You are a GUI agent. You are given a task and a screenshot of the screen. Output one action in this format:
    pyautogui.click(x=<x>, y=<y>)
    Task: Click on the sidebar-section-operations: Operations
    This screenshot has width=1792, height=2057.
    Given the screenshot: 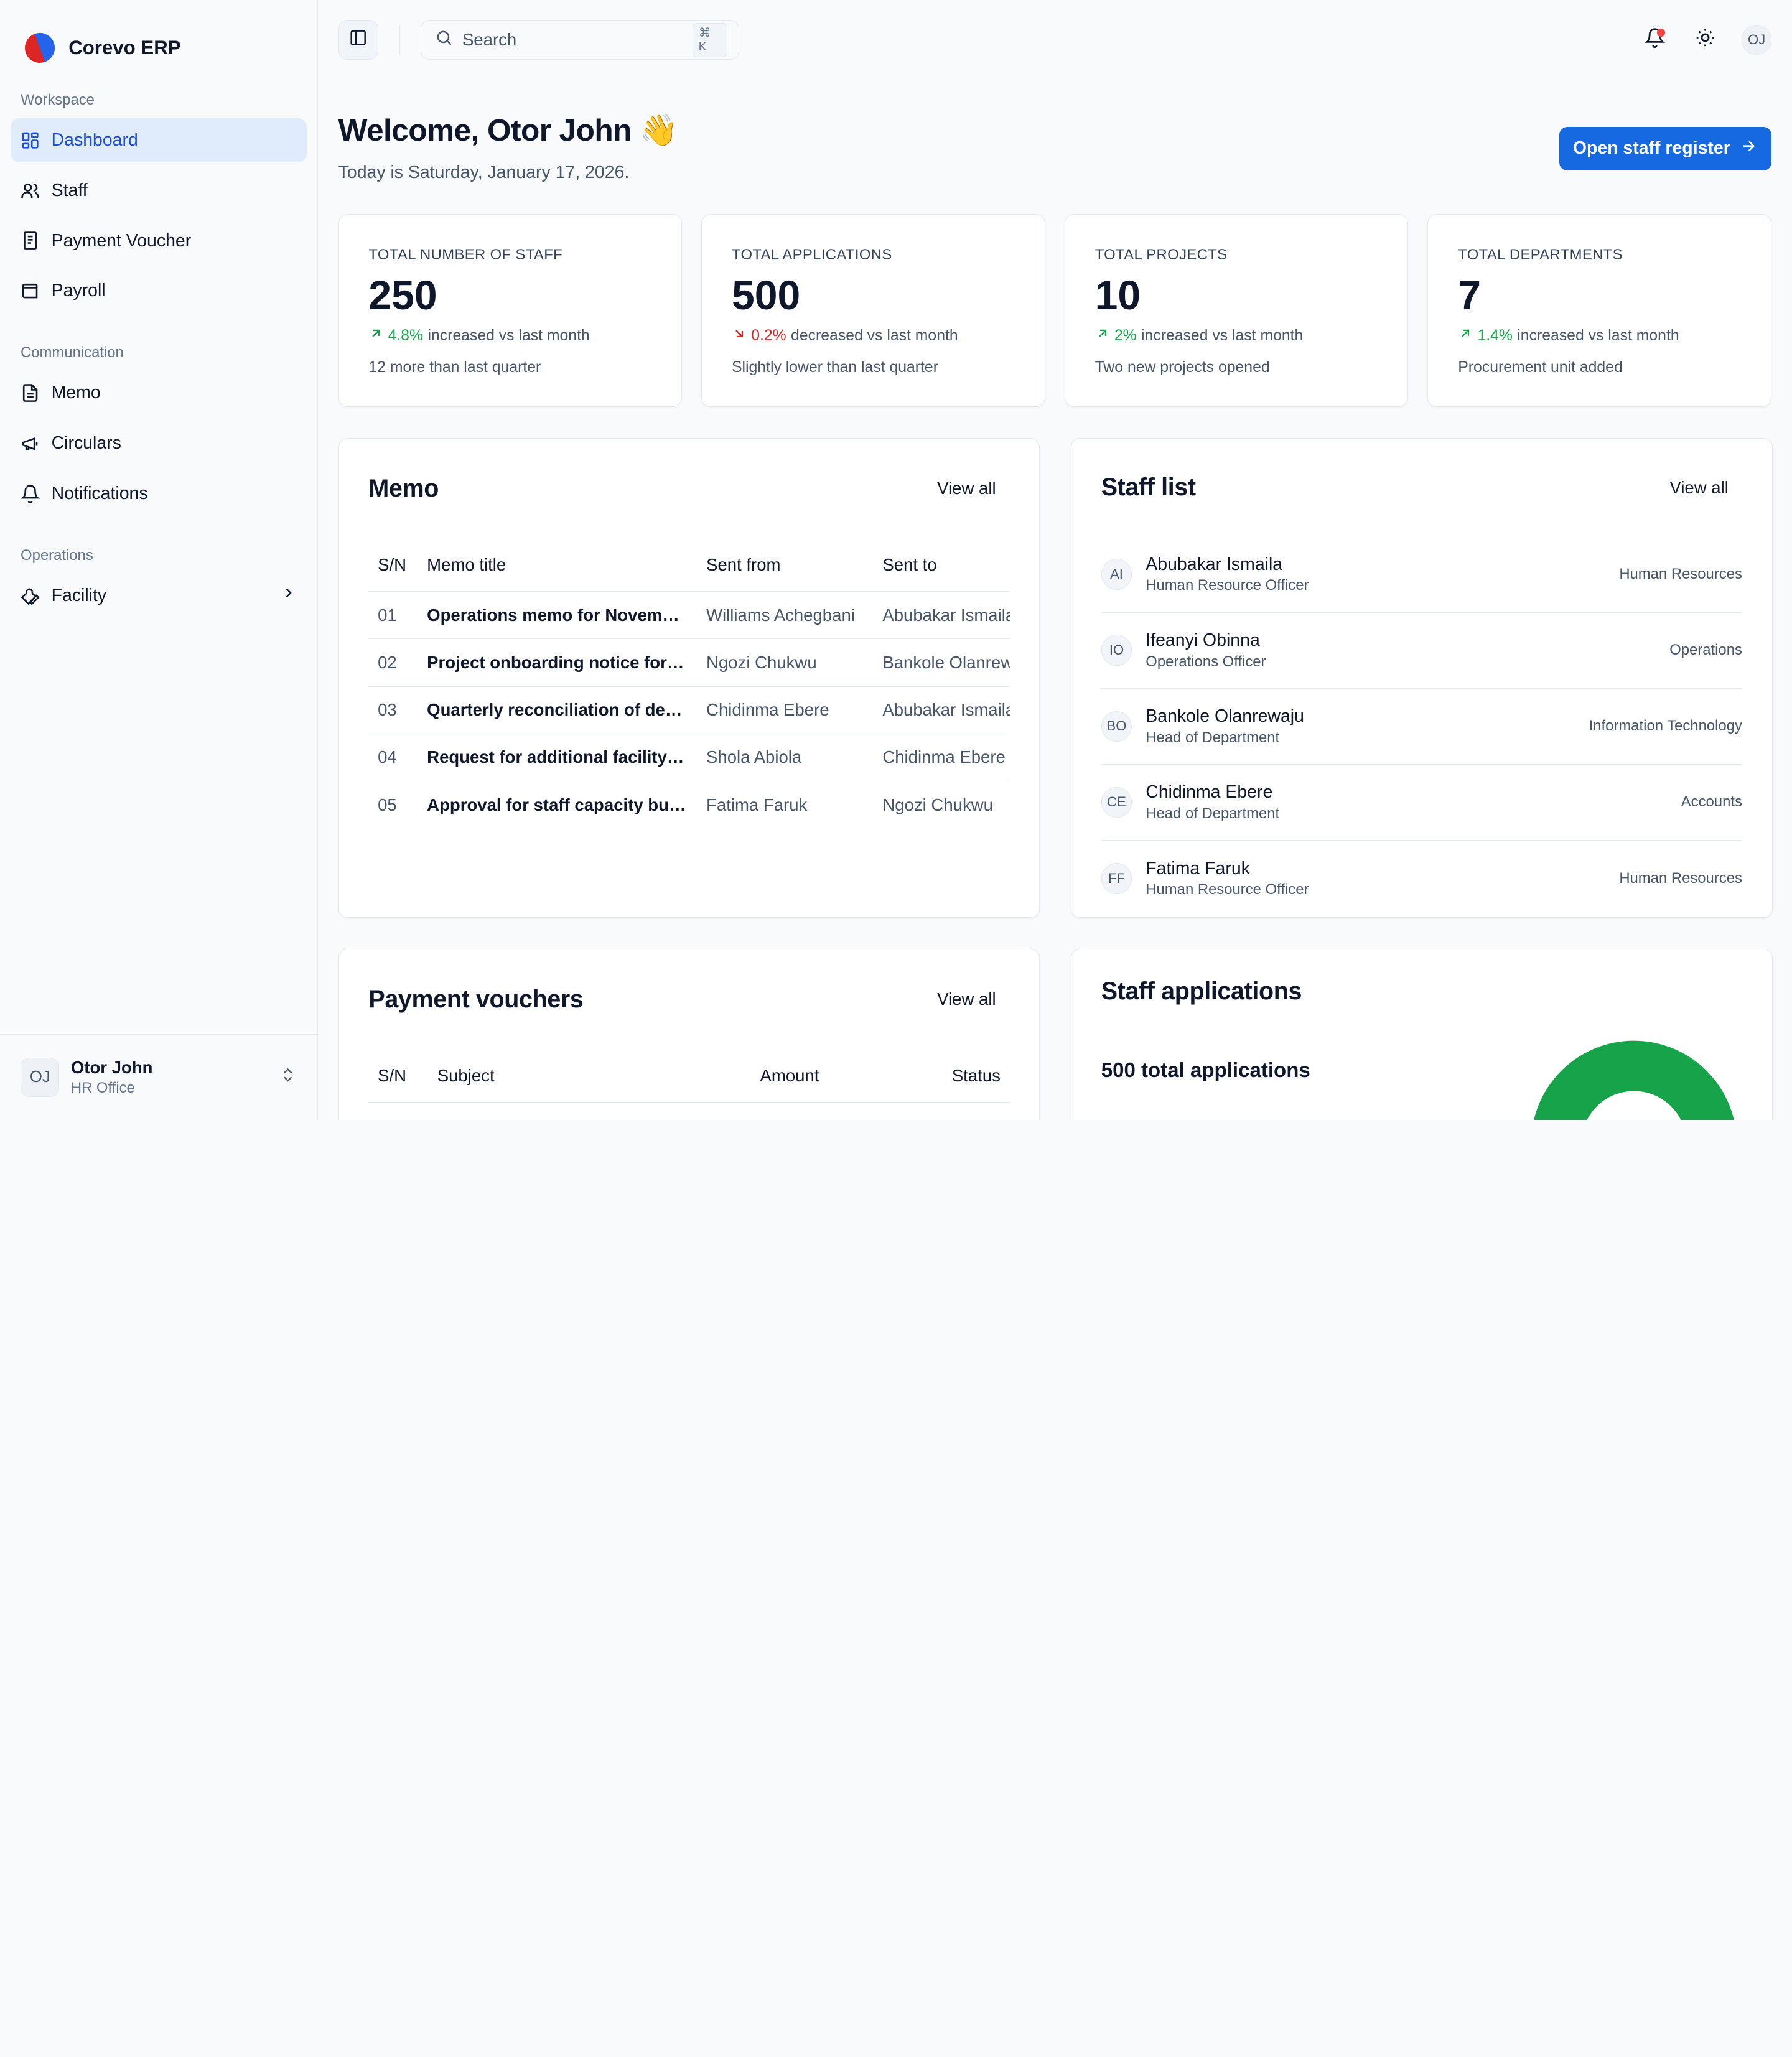 What is the action you would take?
    pyautogui.click(x=57, y=555)
    